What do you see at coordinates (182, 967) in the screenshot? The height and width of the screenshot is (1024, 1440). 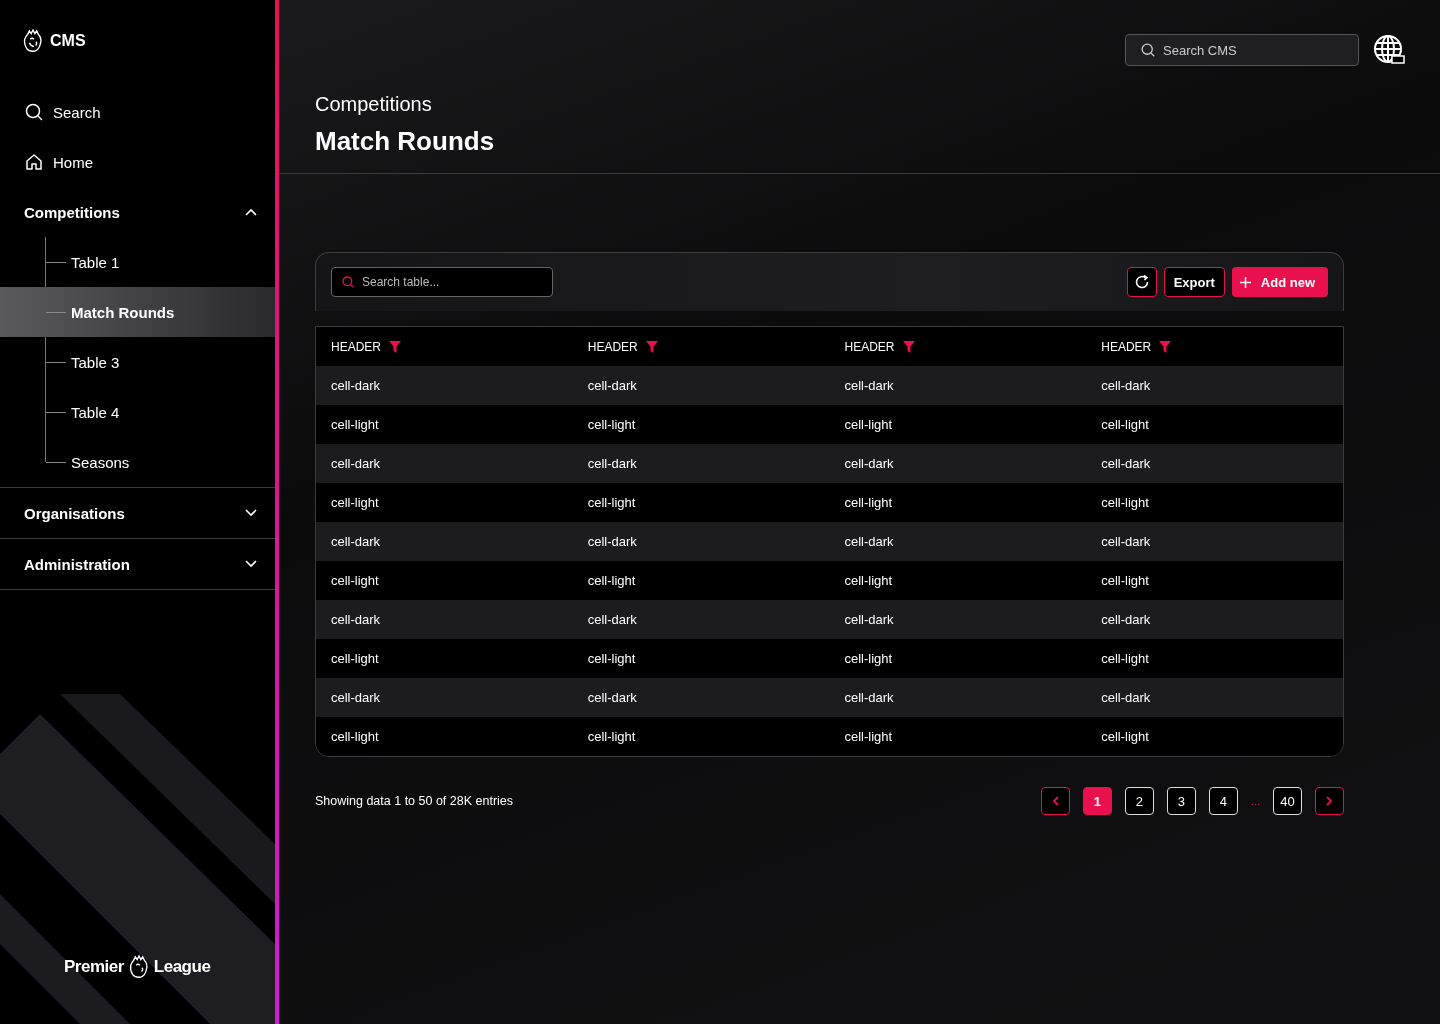 I see `logo-word: League` at bounding box center [182, 967].